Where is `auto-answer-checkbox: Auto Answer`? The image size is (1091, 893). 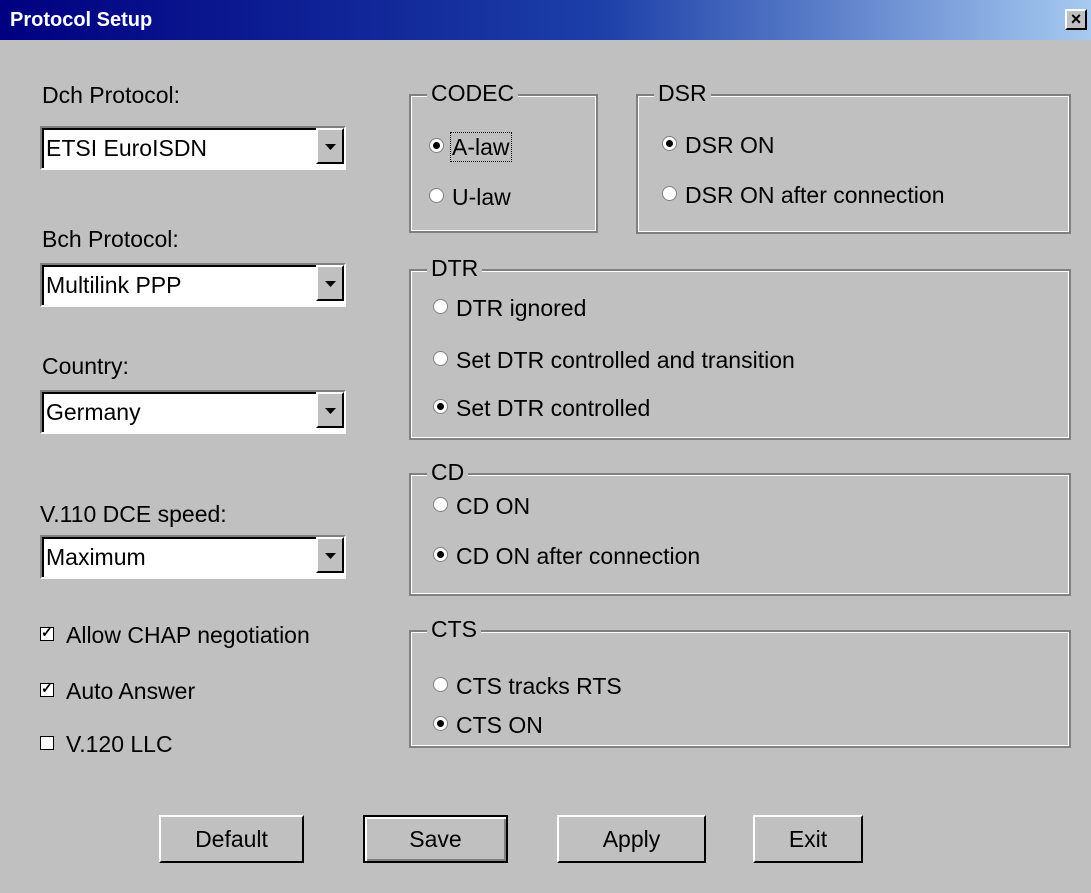
auto-answer-checkbox: Auto Answer is located at coordinates (117, 691).